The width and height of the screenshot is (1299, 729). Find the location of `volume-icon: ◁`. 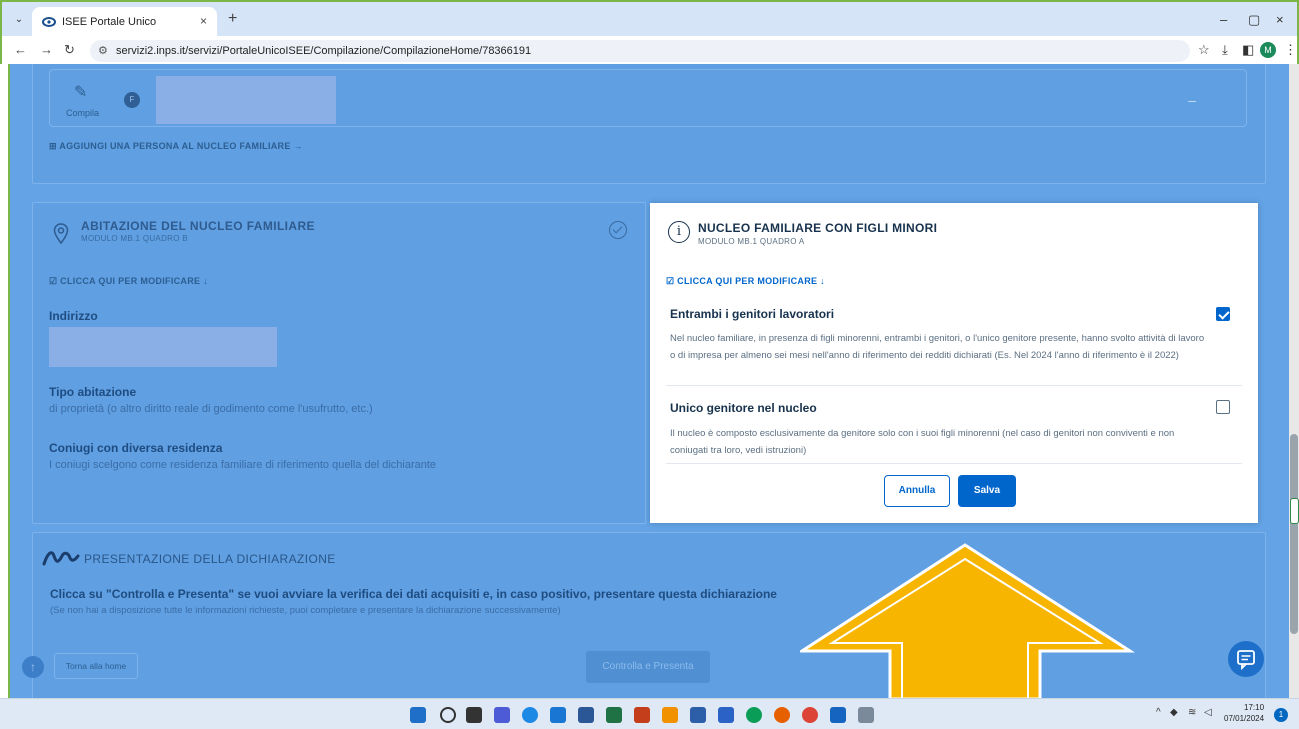

volume-icon: ◁ is located at coordinates (1208, 712).